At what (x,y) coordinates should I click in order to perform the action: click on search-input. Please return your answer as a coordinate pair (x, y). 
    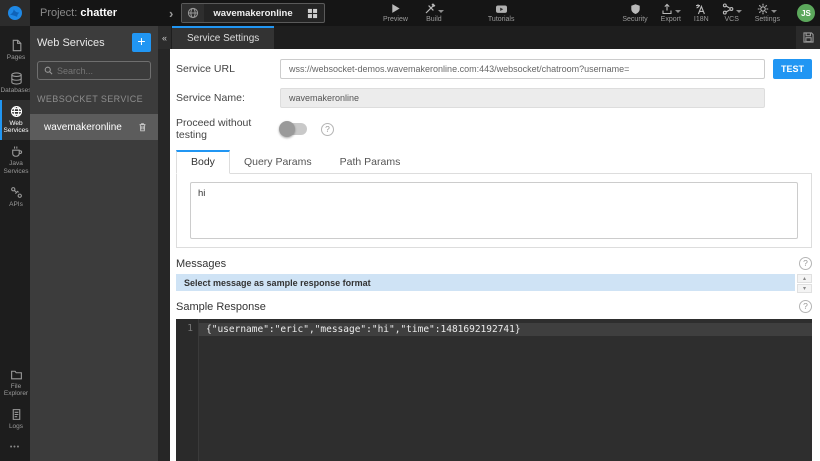
    Looking at the image, I should click on (100, 70).